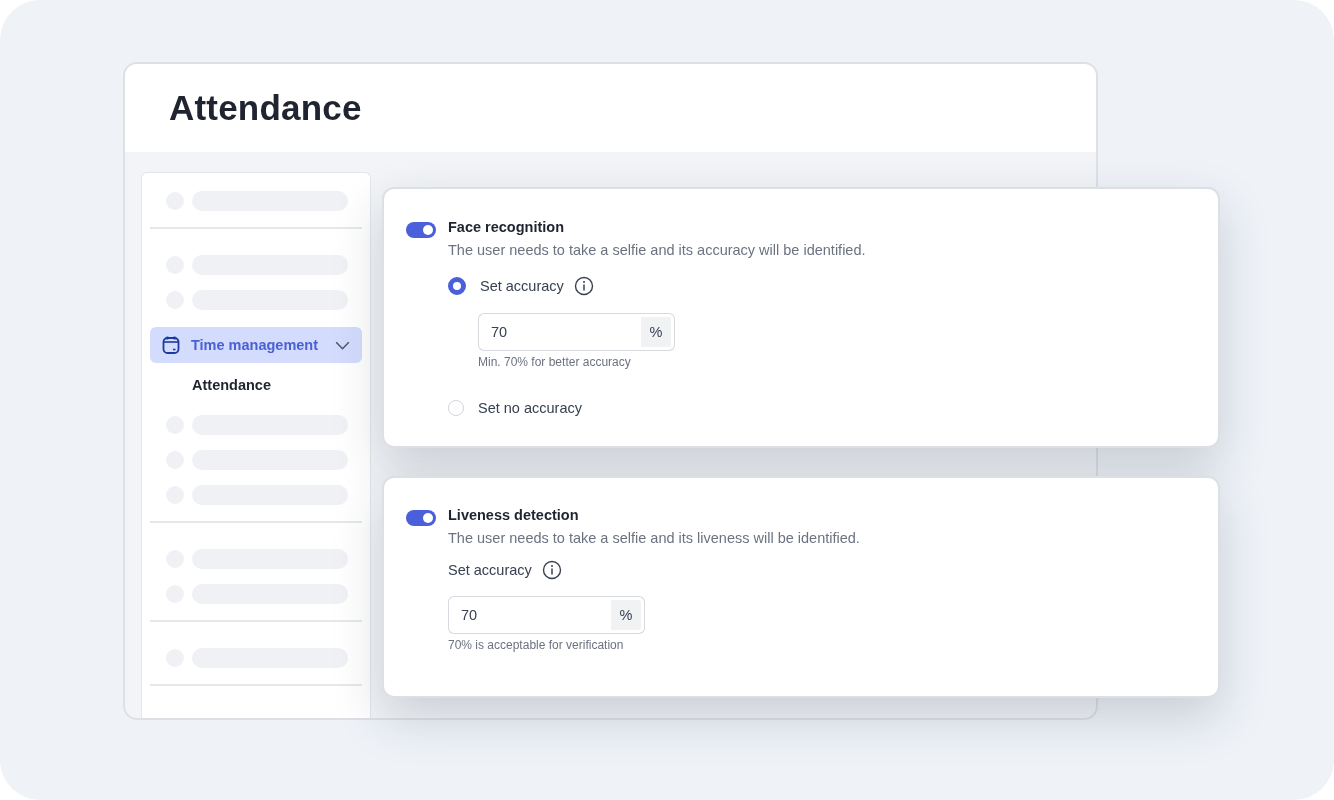 Image resolution: width=1334 pixels, height=800 pixels. Describe the element at coordinates (514, 515) in the screenshot. I see `setting-title: Liveness detection` at that location.